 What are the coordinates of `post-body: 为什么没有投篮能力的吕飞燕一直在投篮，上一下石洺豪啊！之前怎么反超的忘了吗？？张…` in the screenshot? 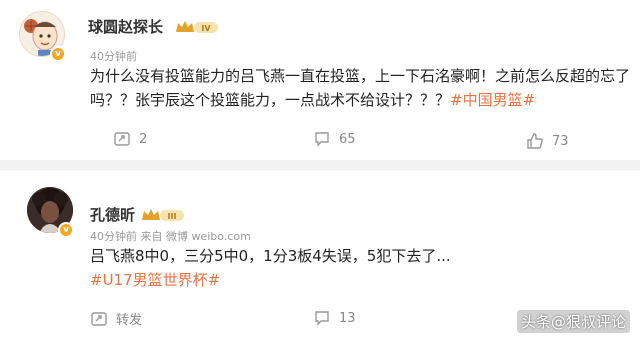 It's located at (360, 88).